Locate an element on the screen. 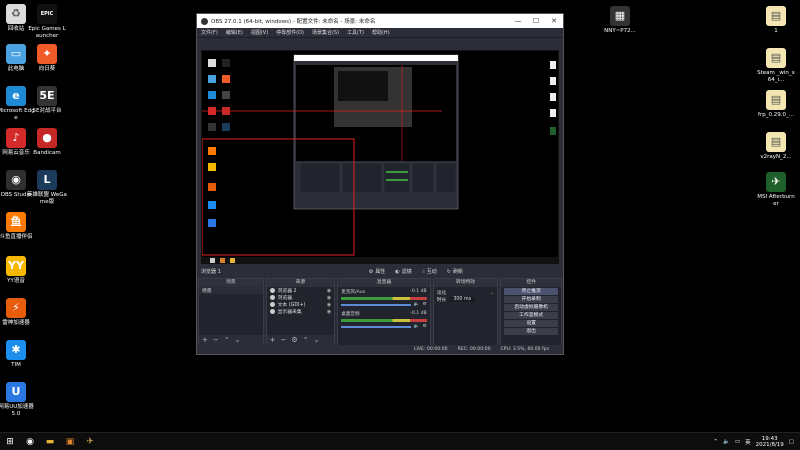 The height and width of the screenshot is (450, 800). desktop-icon: ✦ 向日葵 is located at coordinates (47, 58).